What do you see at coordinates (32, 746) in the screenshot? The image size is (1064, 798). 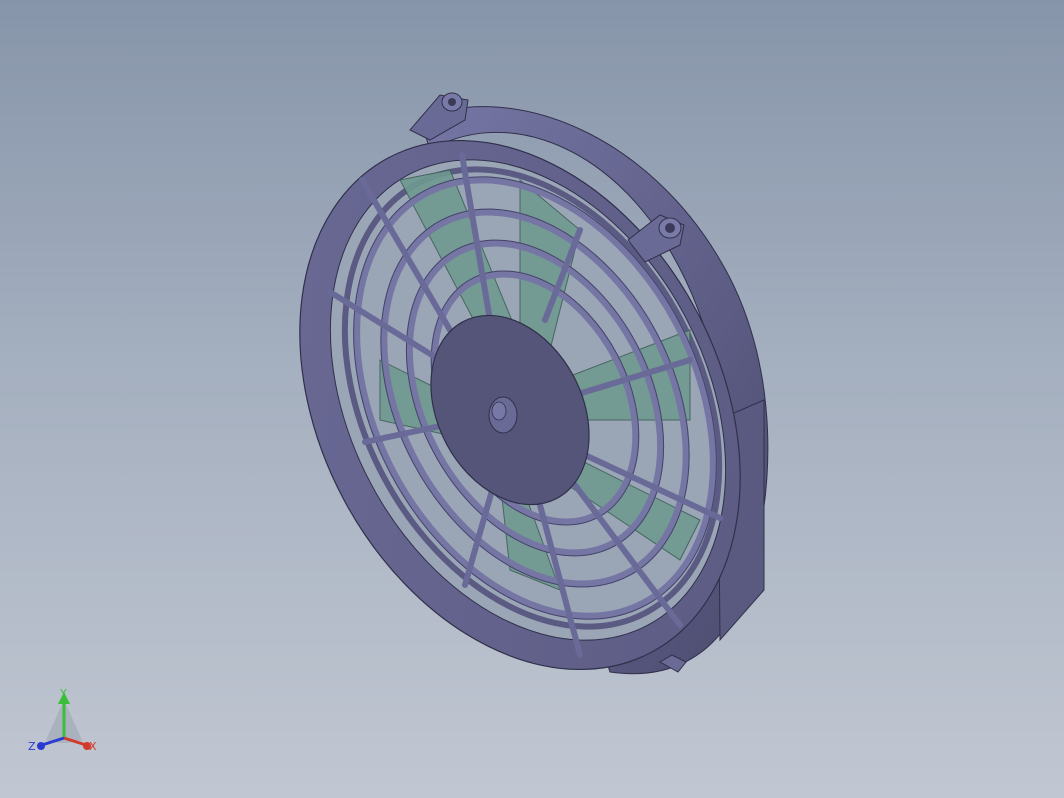 I see `z-axis-label: Z` at bounding box center [32, 746].